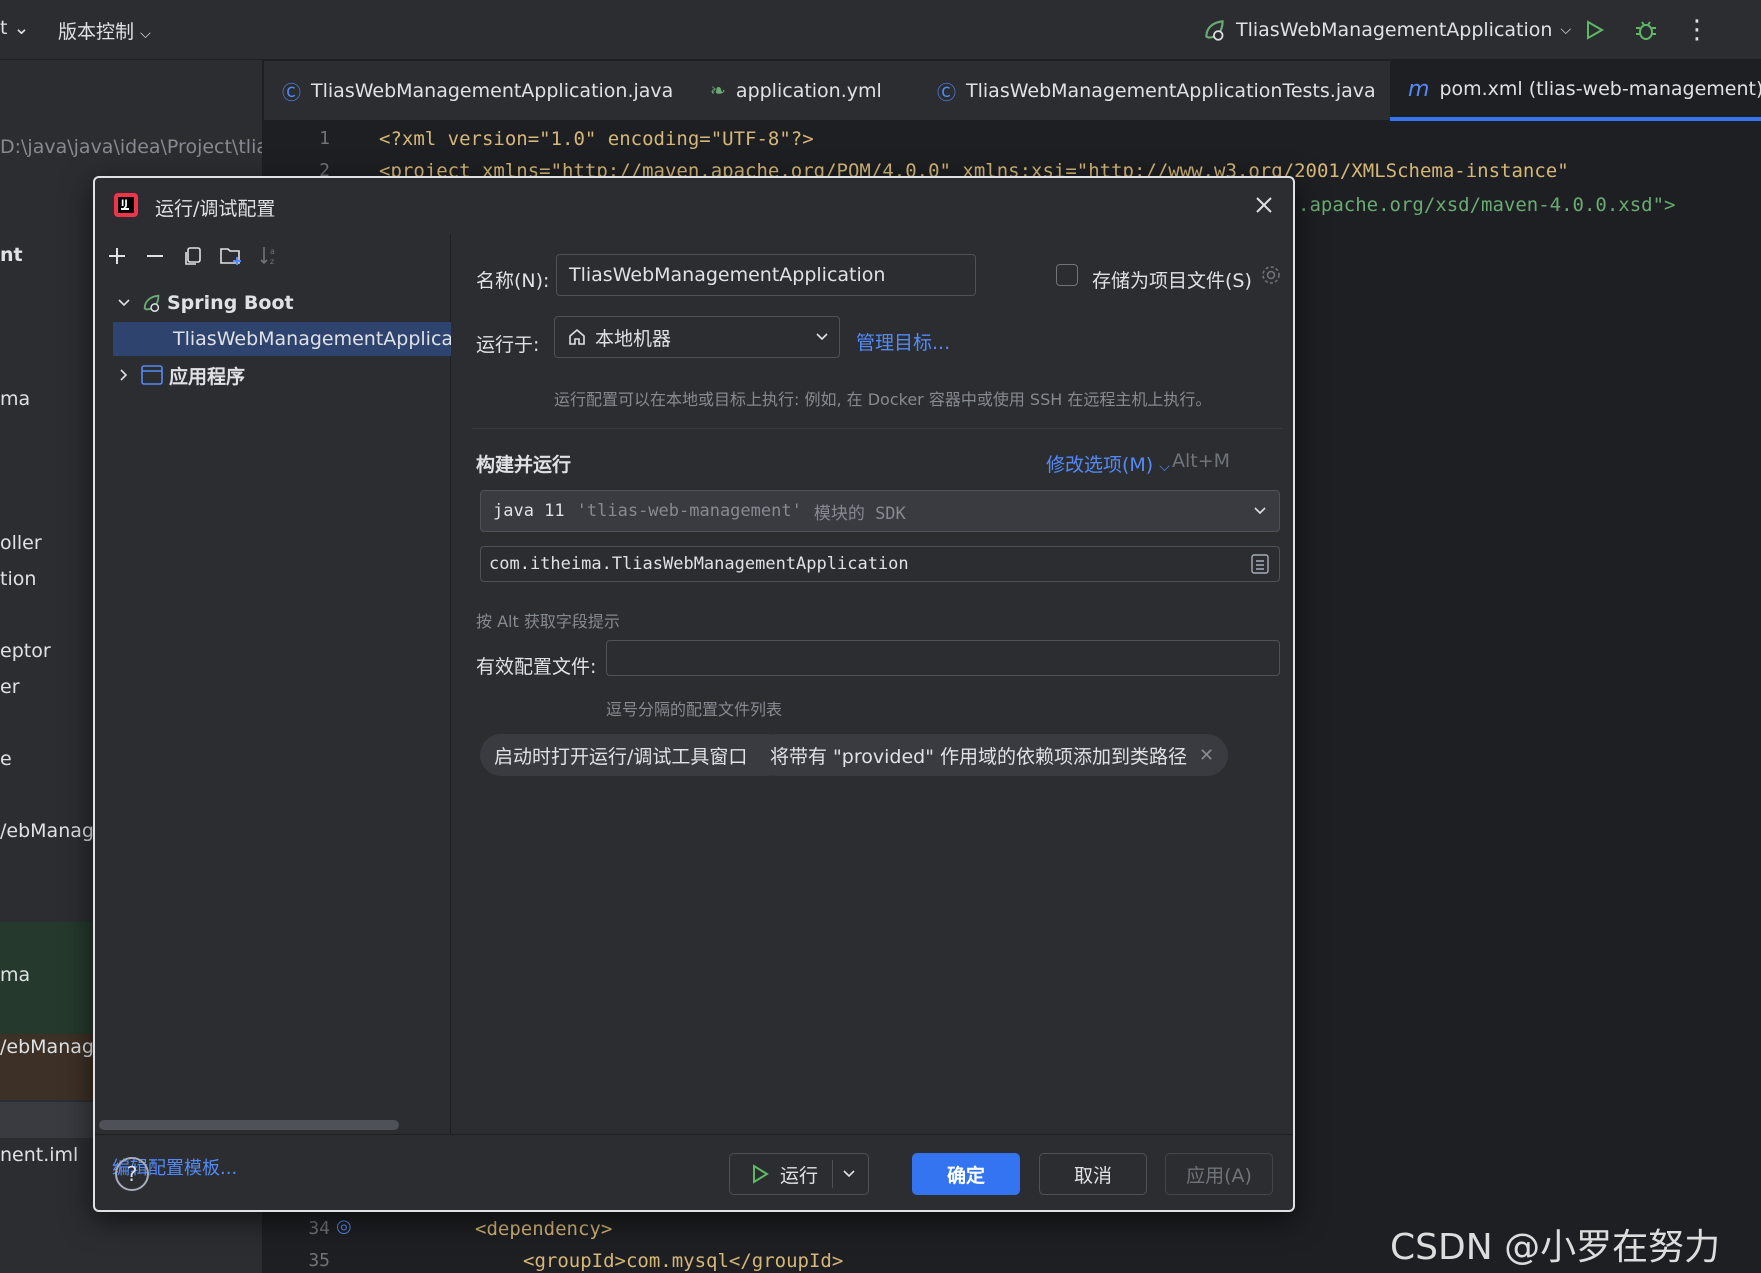 Image resolution: width=1761 pixels, height=1273 pixels. I want to click on copy-icon, so click(193, 256).